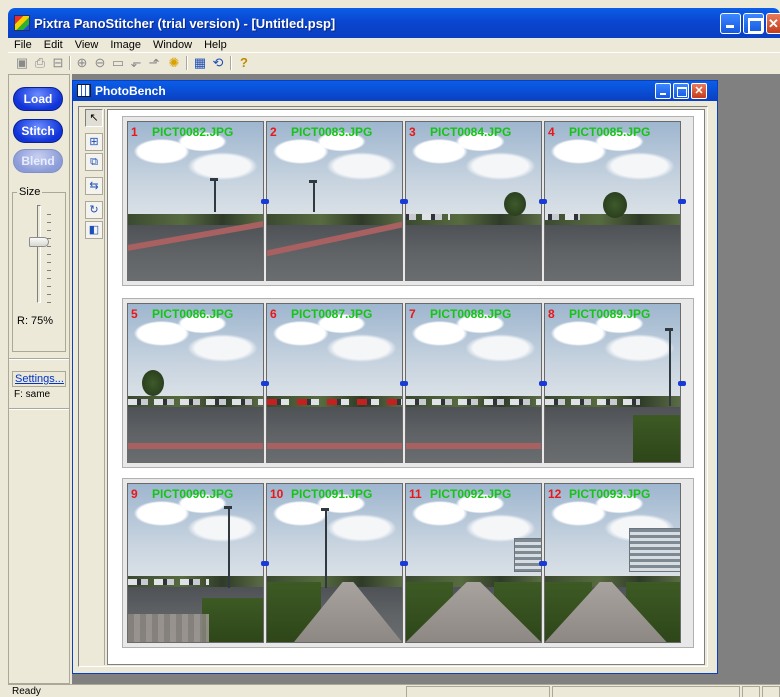  Describe the element at coordinates (40, 63) in the screenshot. I see `print-icon: ⎙` at that location.